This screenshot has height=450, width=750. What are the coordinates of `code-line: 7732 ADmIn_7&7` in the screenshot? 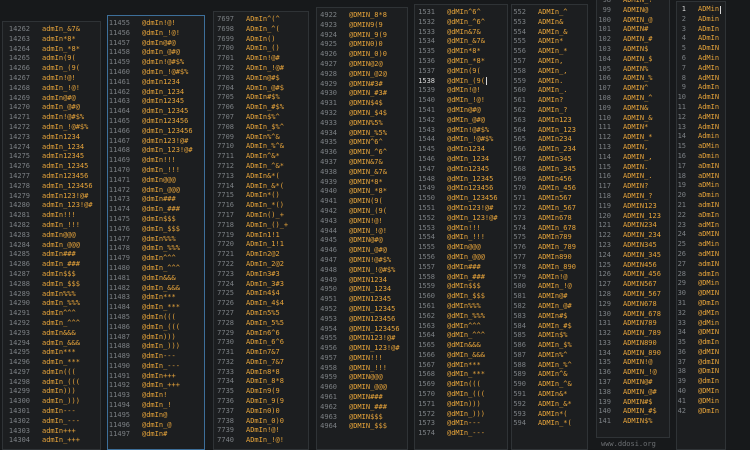 It's located at (261, 363).